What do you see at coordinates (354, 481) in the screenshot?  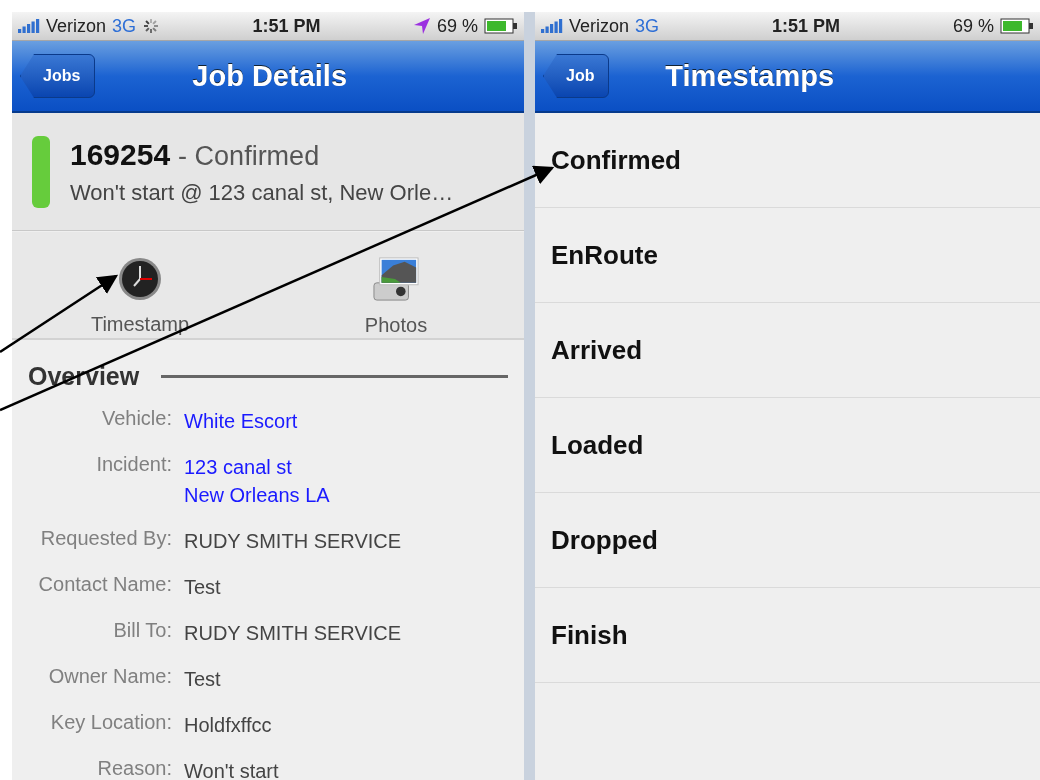 I see `field-link: 123 canal st New Orleans LA` at bounding box center [354, 481].